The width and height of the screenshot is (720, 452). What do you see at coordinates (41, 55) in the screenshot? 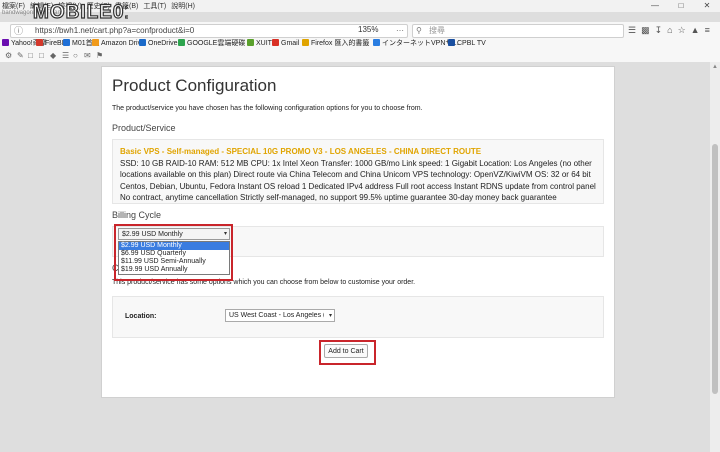
I see `doc-icon: □` at bounding box center [41, 55].